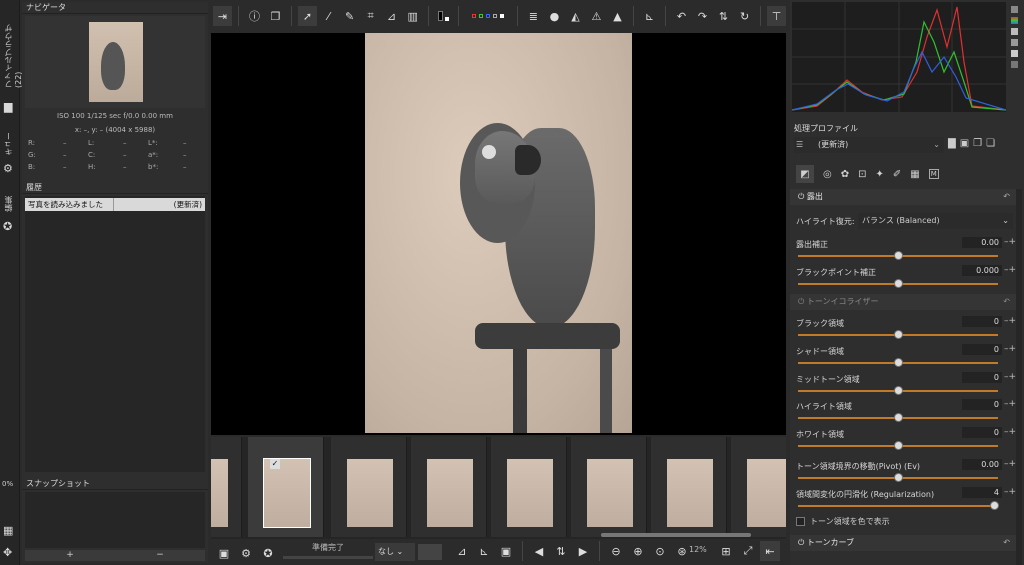  What do you see at coordinates (308, 16) in the screenshot?
I see `hand-tool-icon: ➚` at bounding box center [308, 16].